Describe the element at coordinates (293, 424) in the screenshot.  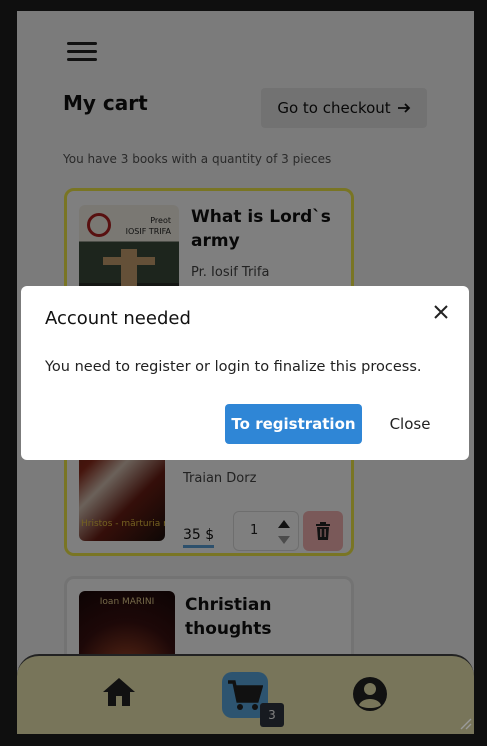
I see `registration-button: To registration` at that location.